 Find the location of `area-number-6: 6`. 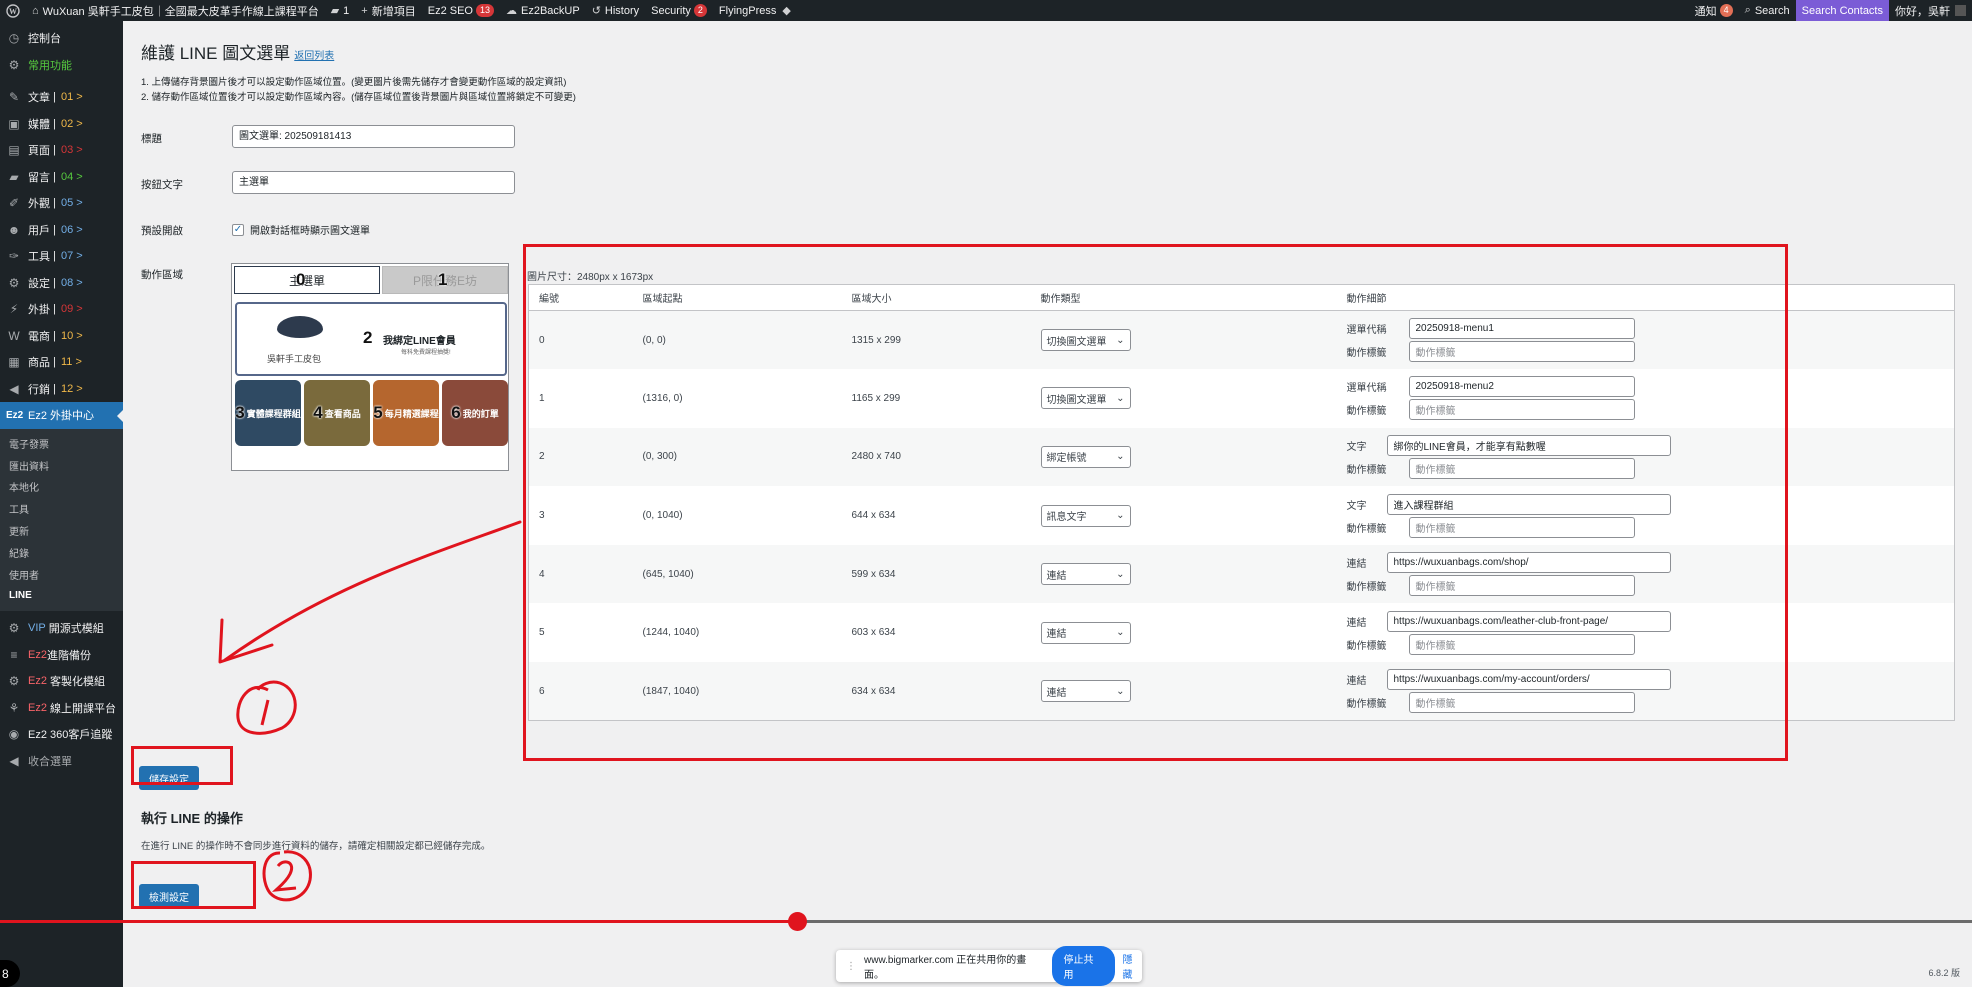

area-number-6: 6 is located at coordinates (456, 412).